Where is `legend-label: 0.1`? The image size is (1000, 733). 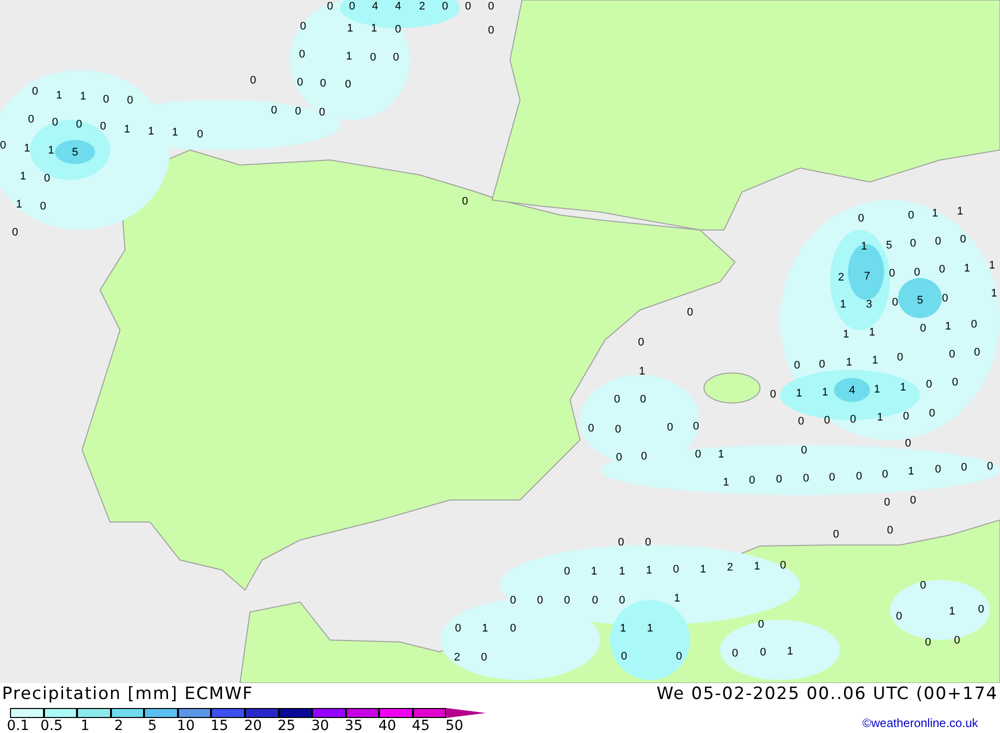
legend-label: 0.1 is located at coordinates (18, 726).